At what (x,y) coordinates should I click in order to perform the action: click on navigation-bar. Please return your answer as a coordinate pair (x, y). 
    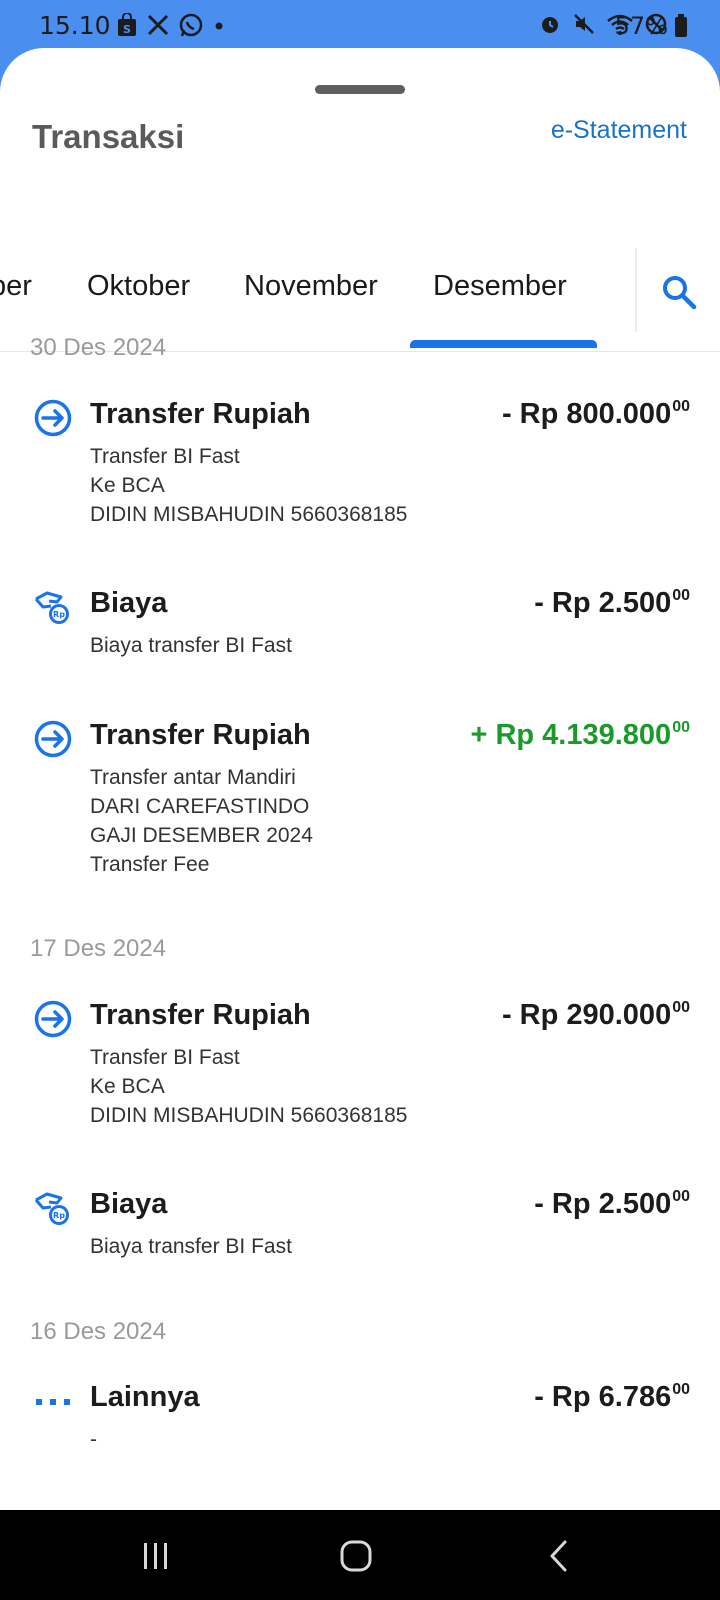
    Looking at the image, I should click on (360, 1555).